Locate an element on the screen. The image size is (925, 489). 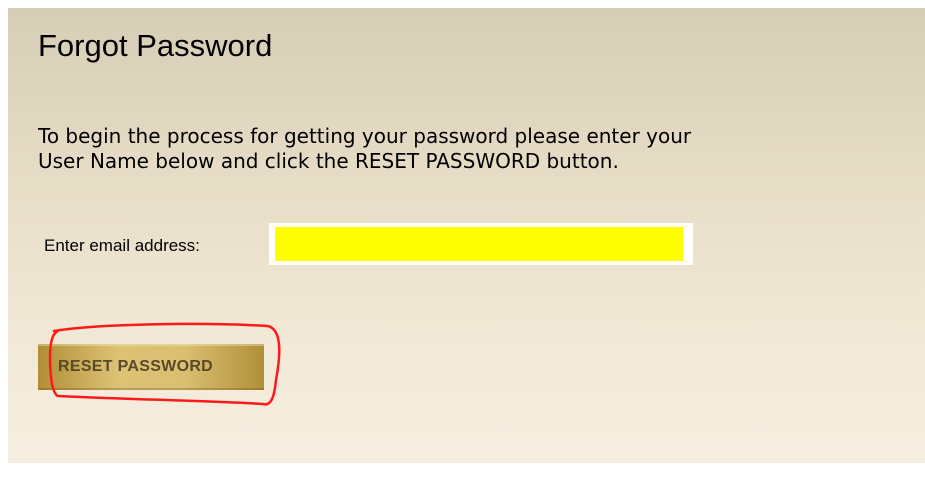
email-field-label: Enter email address: is located at coordinates (122, 245).